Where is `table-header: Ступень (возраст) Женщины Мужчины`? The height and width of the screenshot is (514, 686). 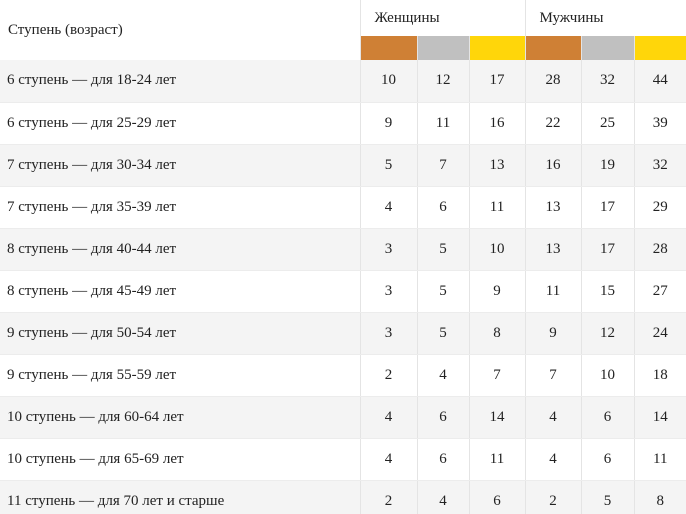
table-header: Ступень (возраст) Женщины Мужчины is located at coordinates (343, 30).